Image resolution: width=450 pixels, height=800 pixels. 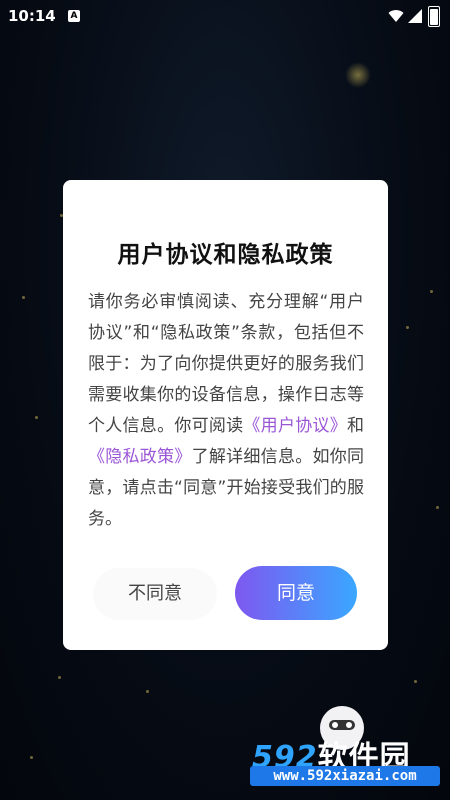 What do you see at coordinates (296, 593) in the screenshot?
I see `agree-button: 同意` at bounding box center [296, 593].